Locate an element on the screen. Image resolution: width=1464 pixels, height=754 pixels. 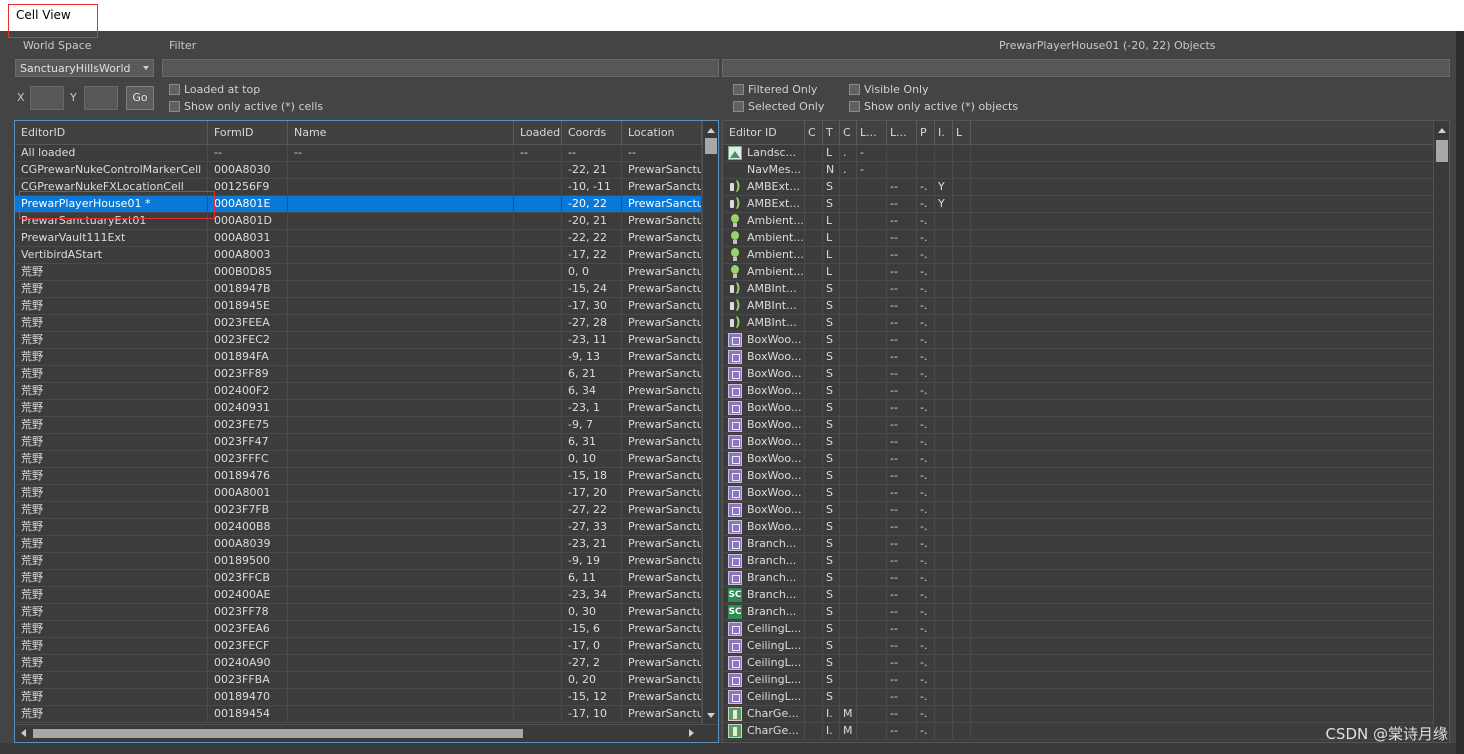
table-row: 荒野0023F7FB -27, 22PrewarSanctua is located at coordinates (358, 510).